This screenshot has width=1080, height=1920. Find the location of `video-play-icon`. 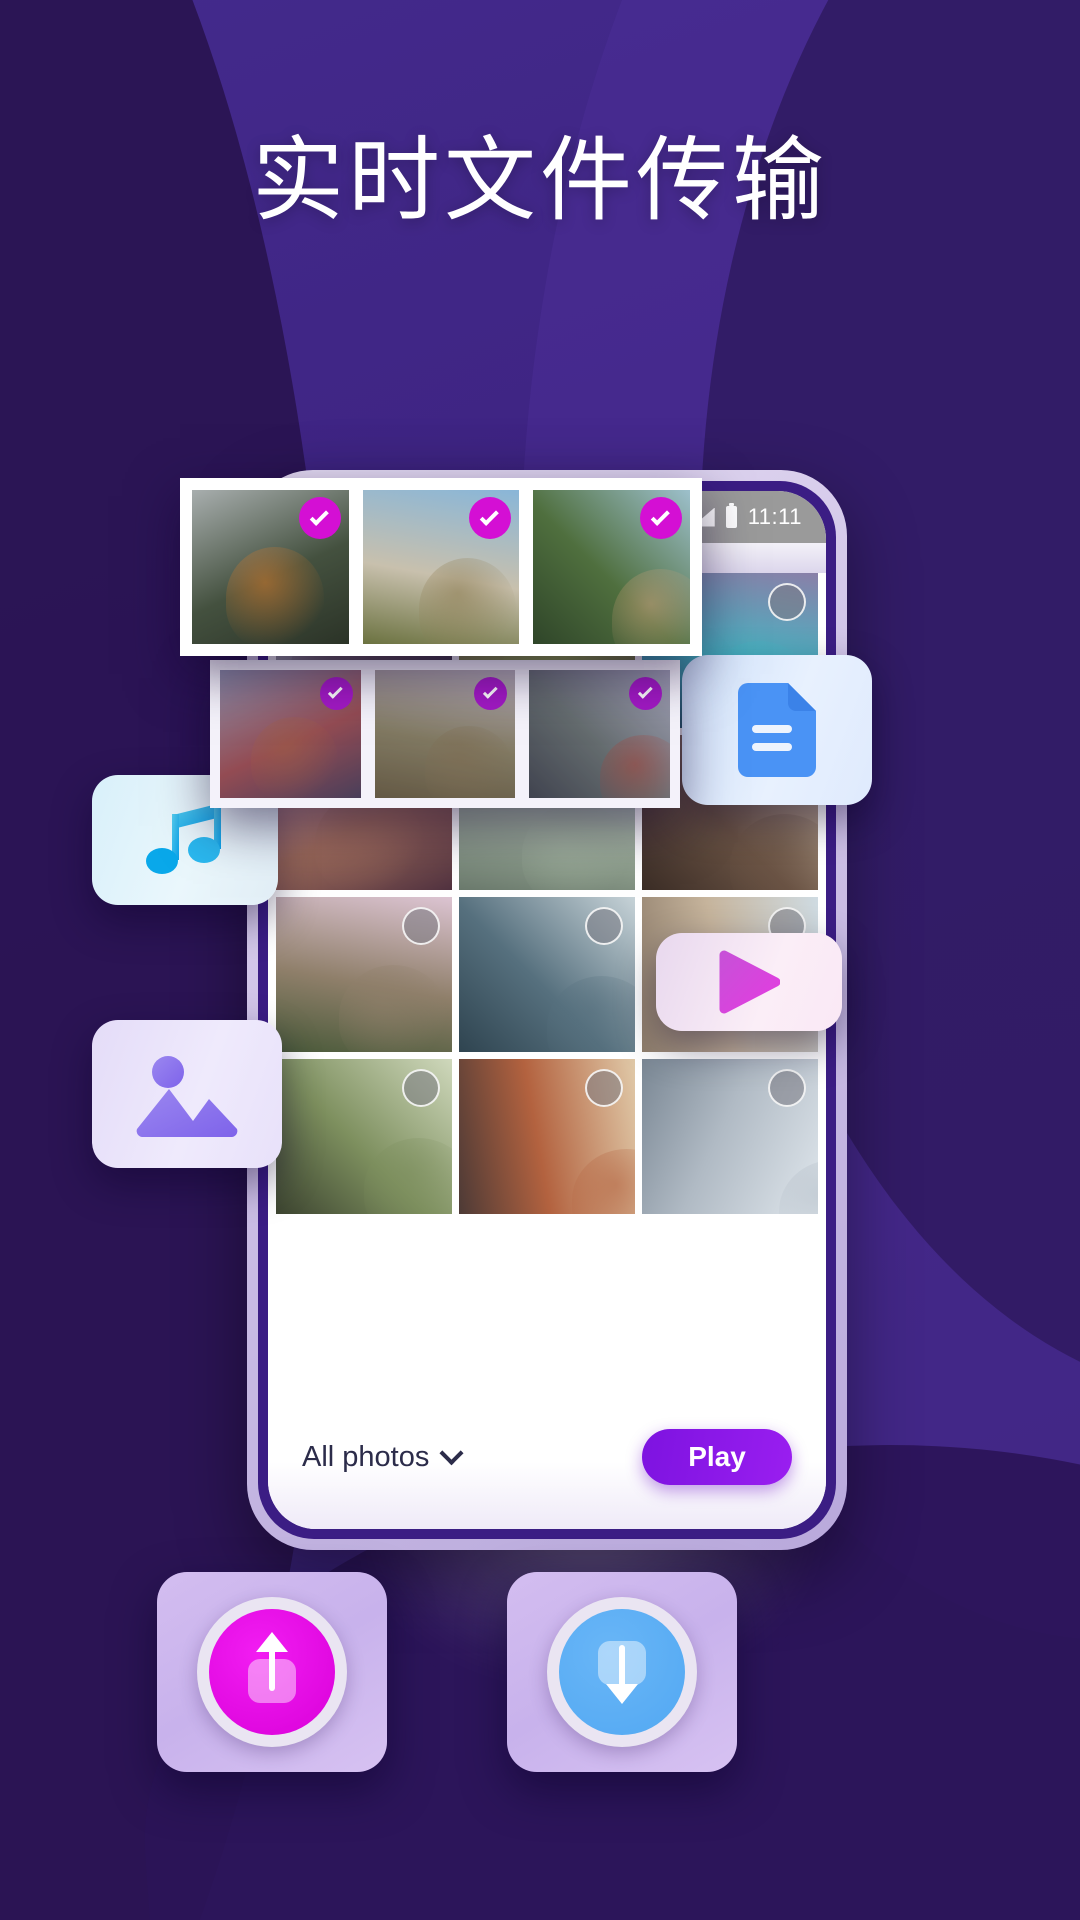

video-play-icon is located at coordinates (749, 982).